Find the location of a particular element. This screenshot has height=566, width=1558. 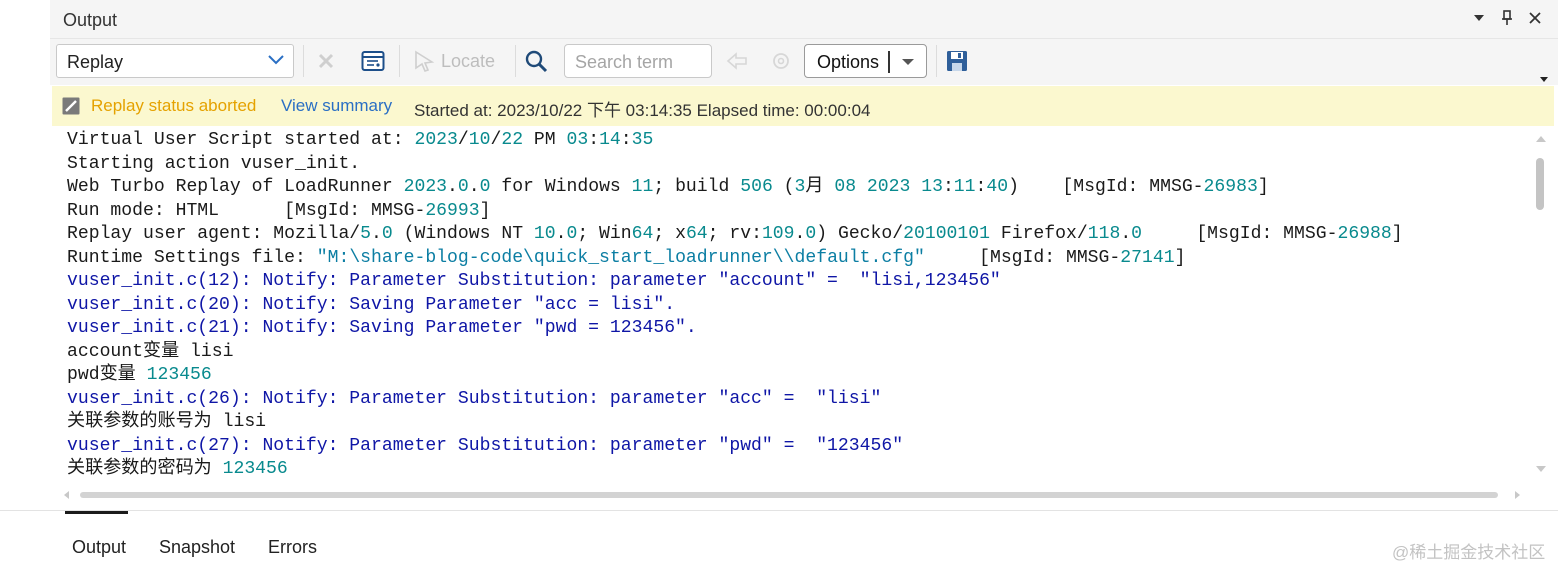

replay-dropdown: Replay is located at coordinates (175, 61).